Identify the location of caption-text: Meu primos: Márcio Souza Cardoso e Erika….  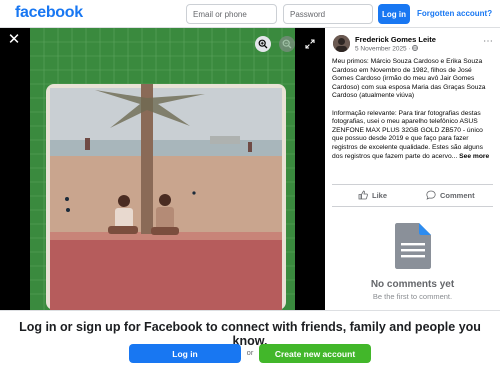
(409, 109).